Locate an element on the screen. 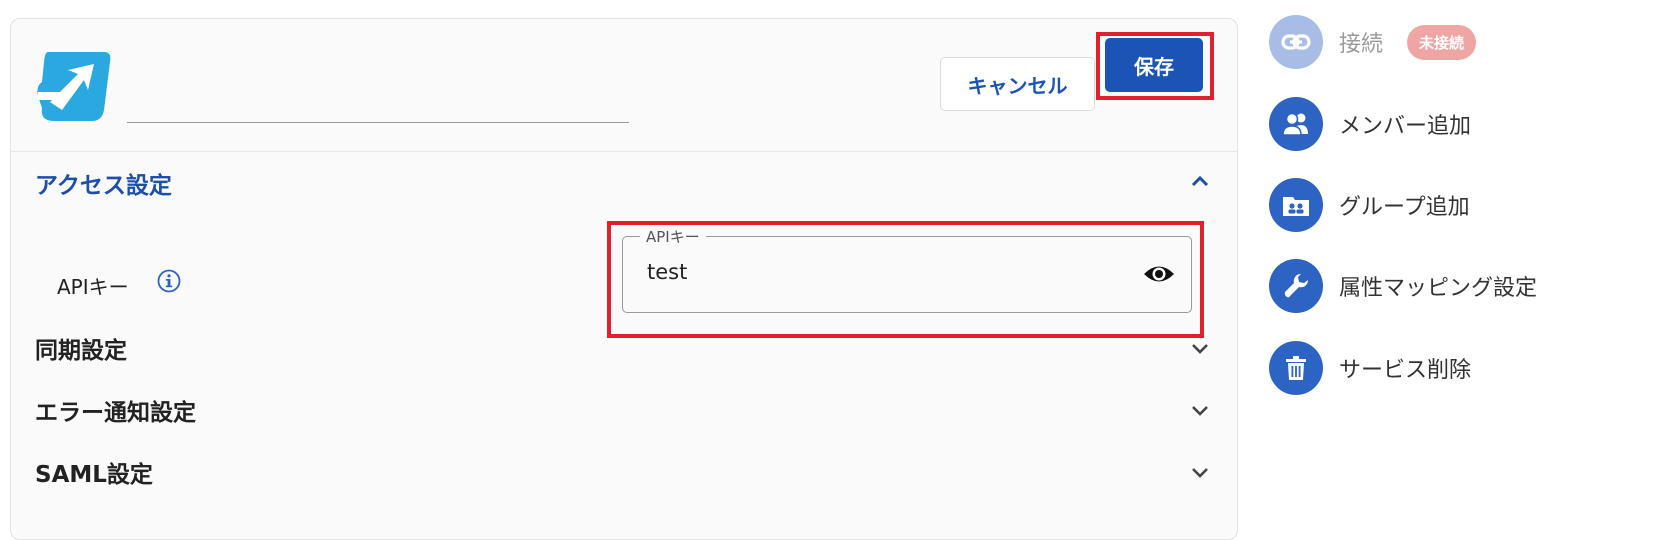  cancel-button: キャンセル is located at coordinates (1017, 84).